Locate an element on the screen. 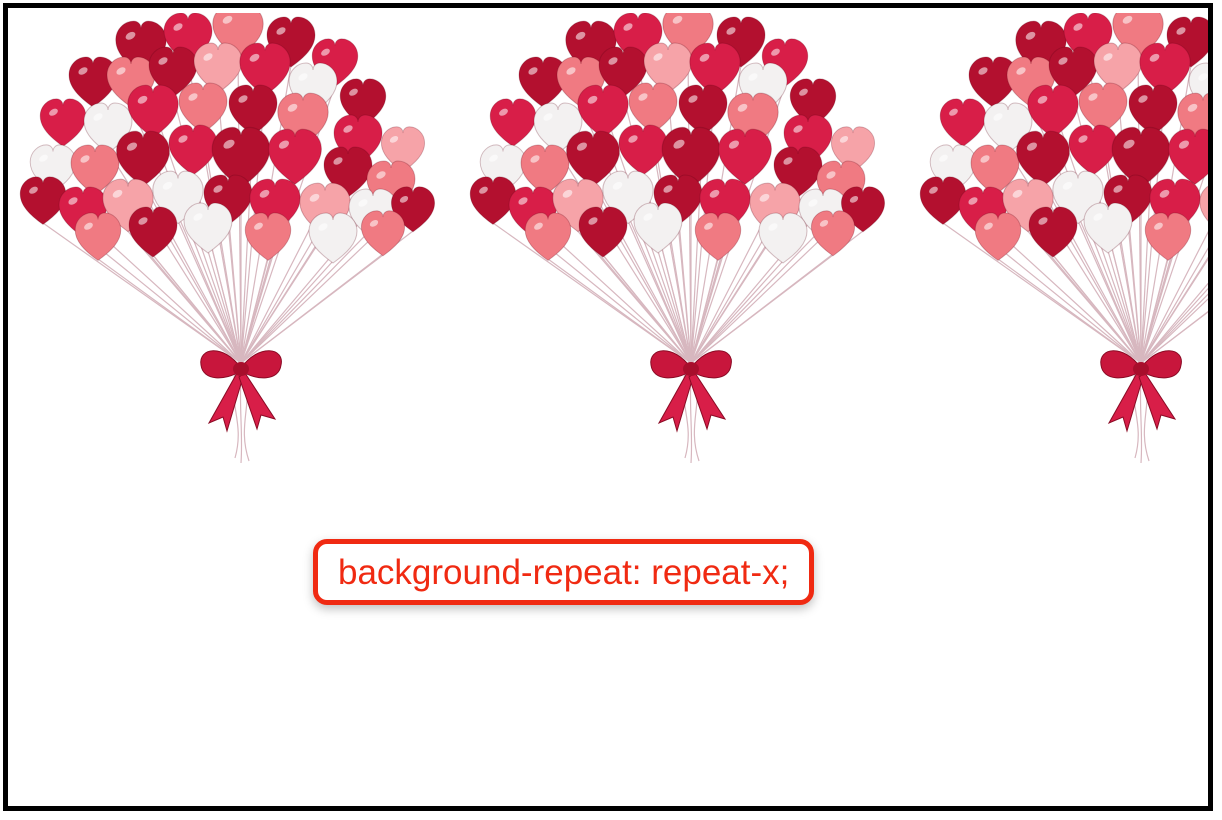 This screenshot has height=820, width=1222. heart-balloon-bouquet-icon is located at coordinates (1060, 243).